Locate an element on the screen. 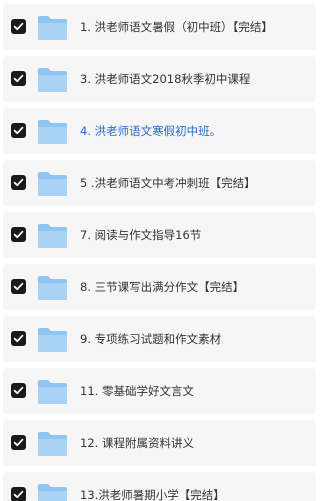  folder-name: 3. 洪老师语文2018秋季初中课程 is located at coordinates (196, 79).